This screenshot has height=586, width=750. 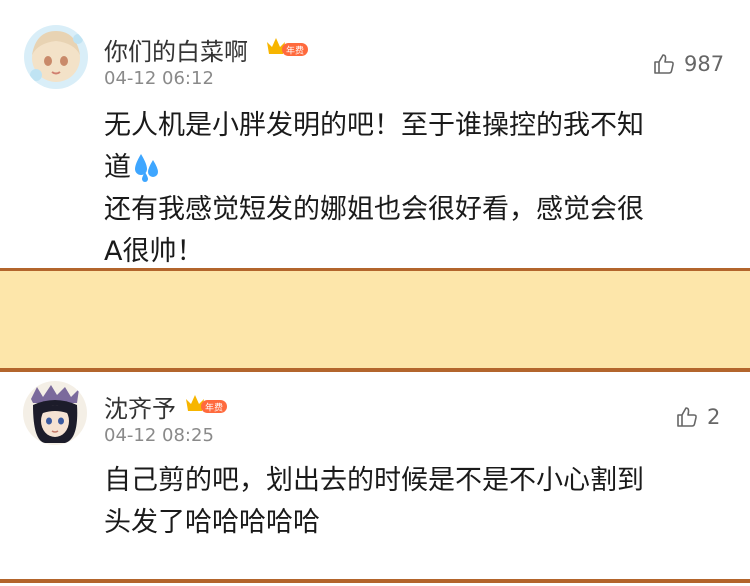 I want to click on bottom-divider, so click(x=375, y=581).